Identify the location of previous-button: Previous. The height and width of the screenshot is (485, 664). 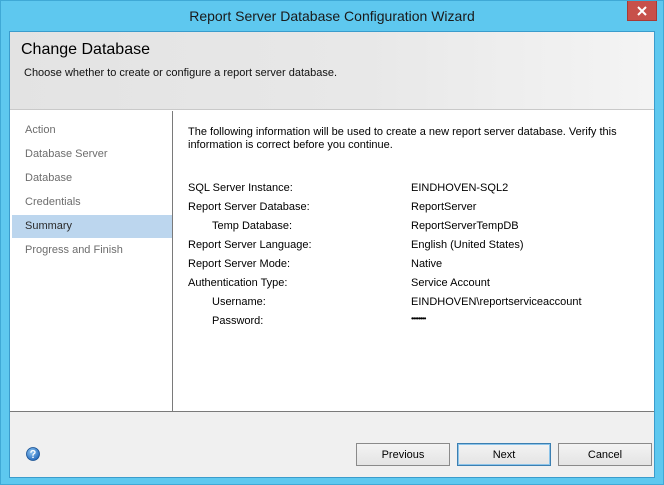
(403, 454).